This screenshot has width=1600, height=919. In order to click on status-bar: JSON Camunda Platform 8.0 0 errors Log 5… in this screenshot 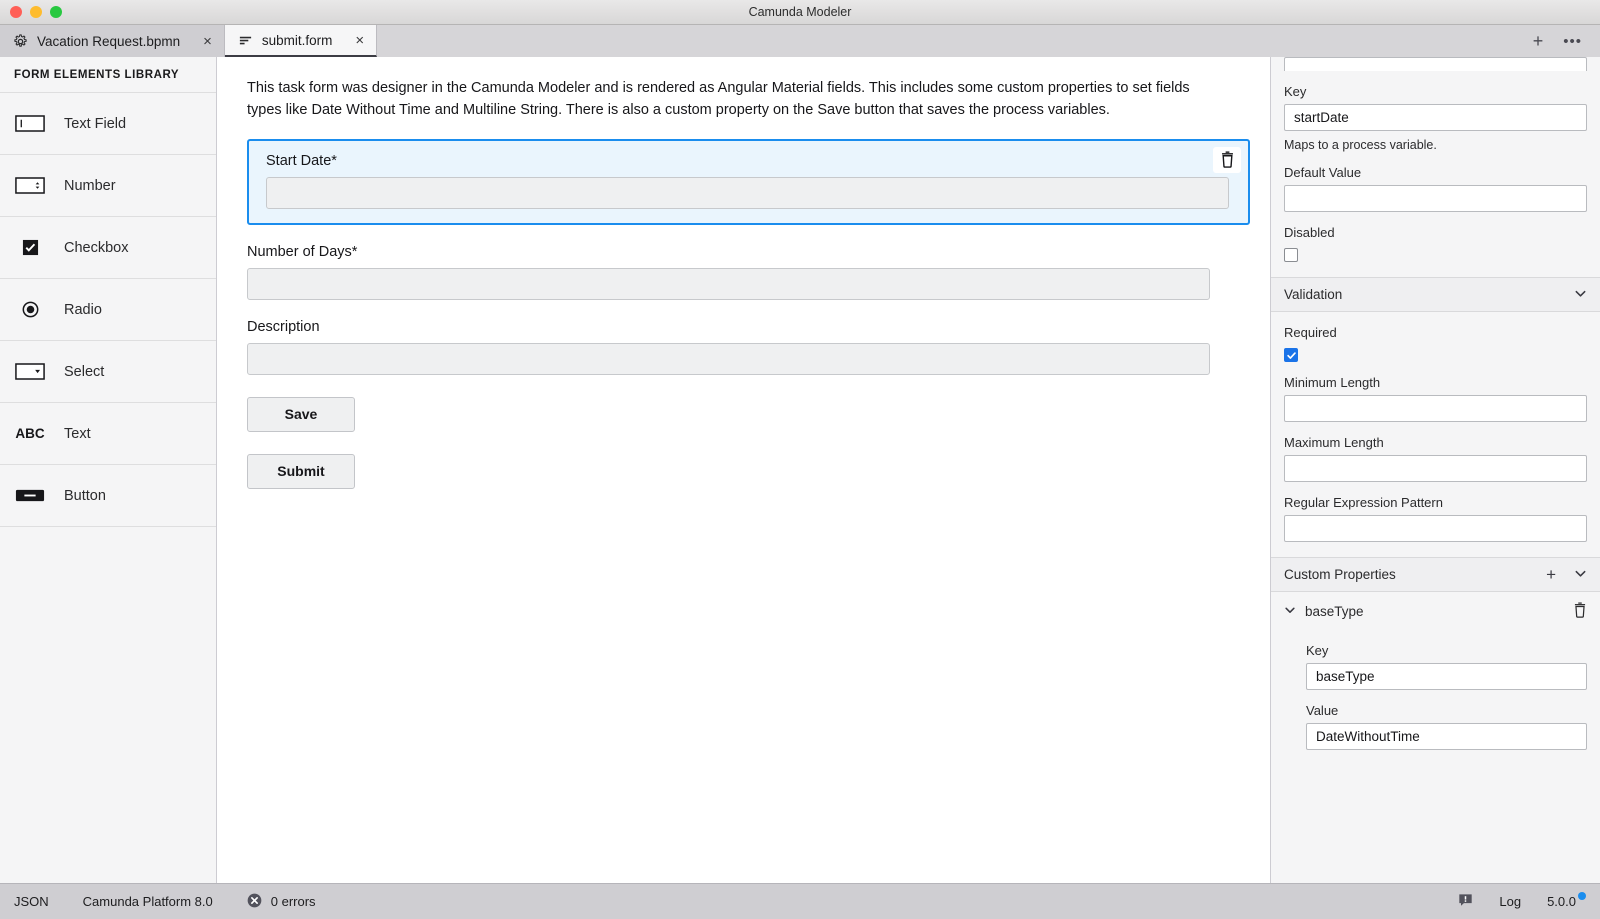, I will do `click(800, 901)`.